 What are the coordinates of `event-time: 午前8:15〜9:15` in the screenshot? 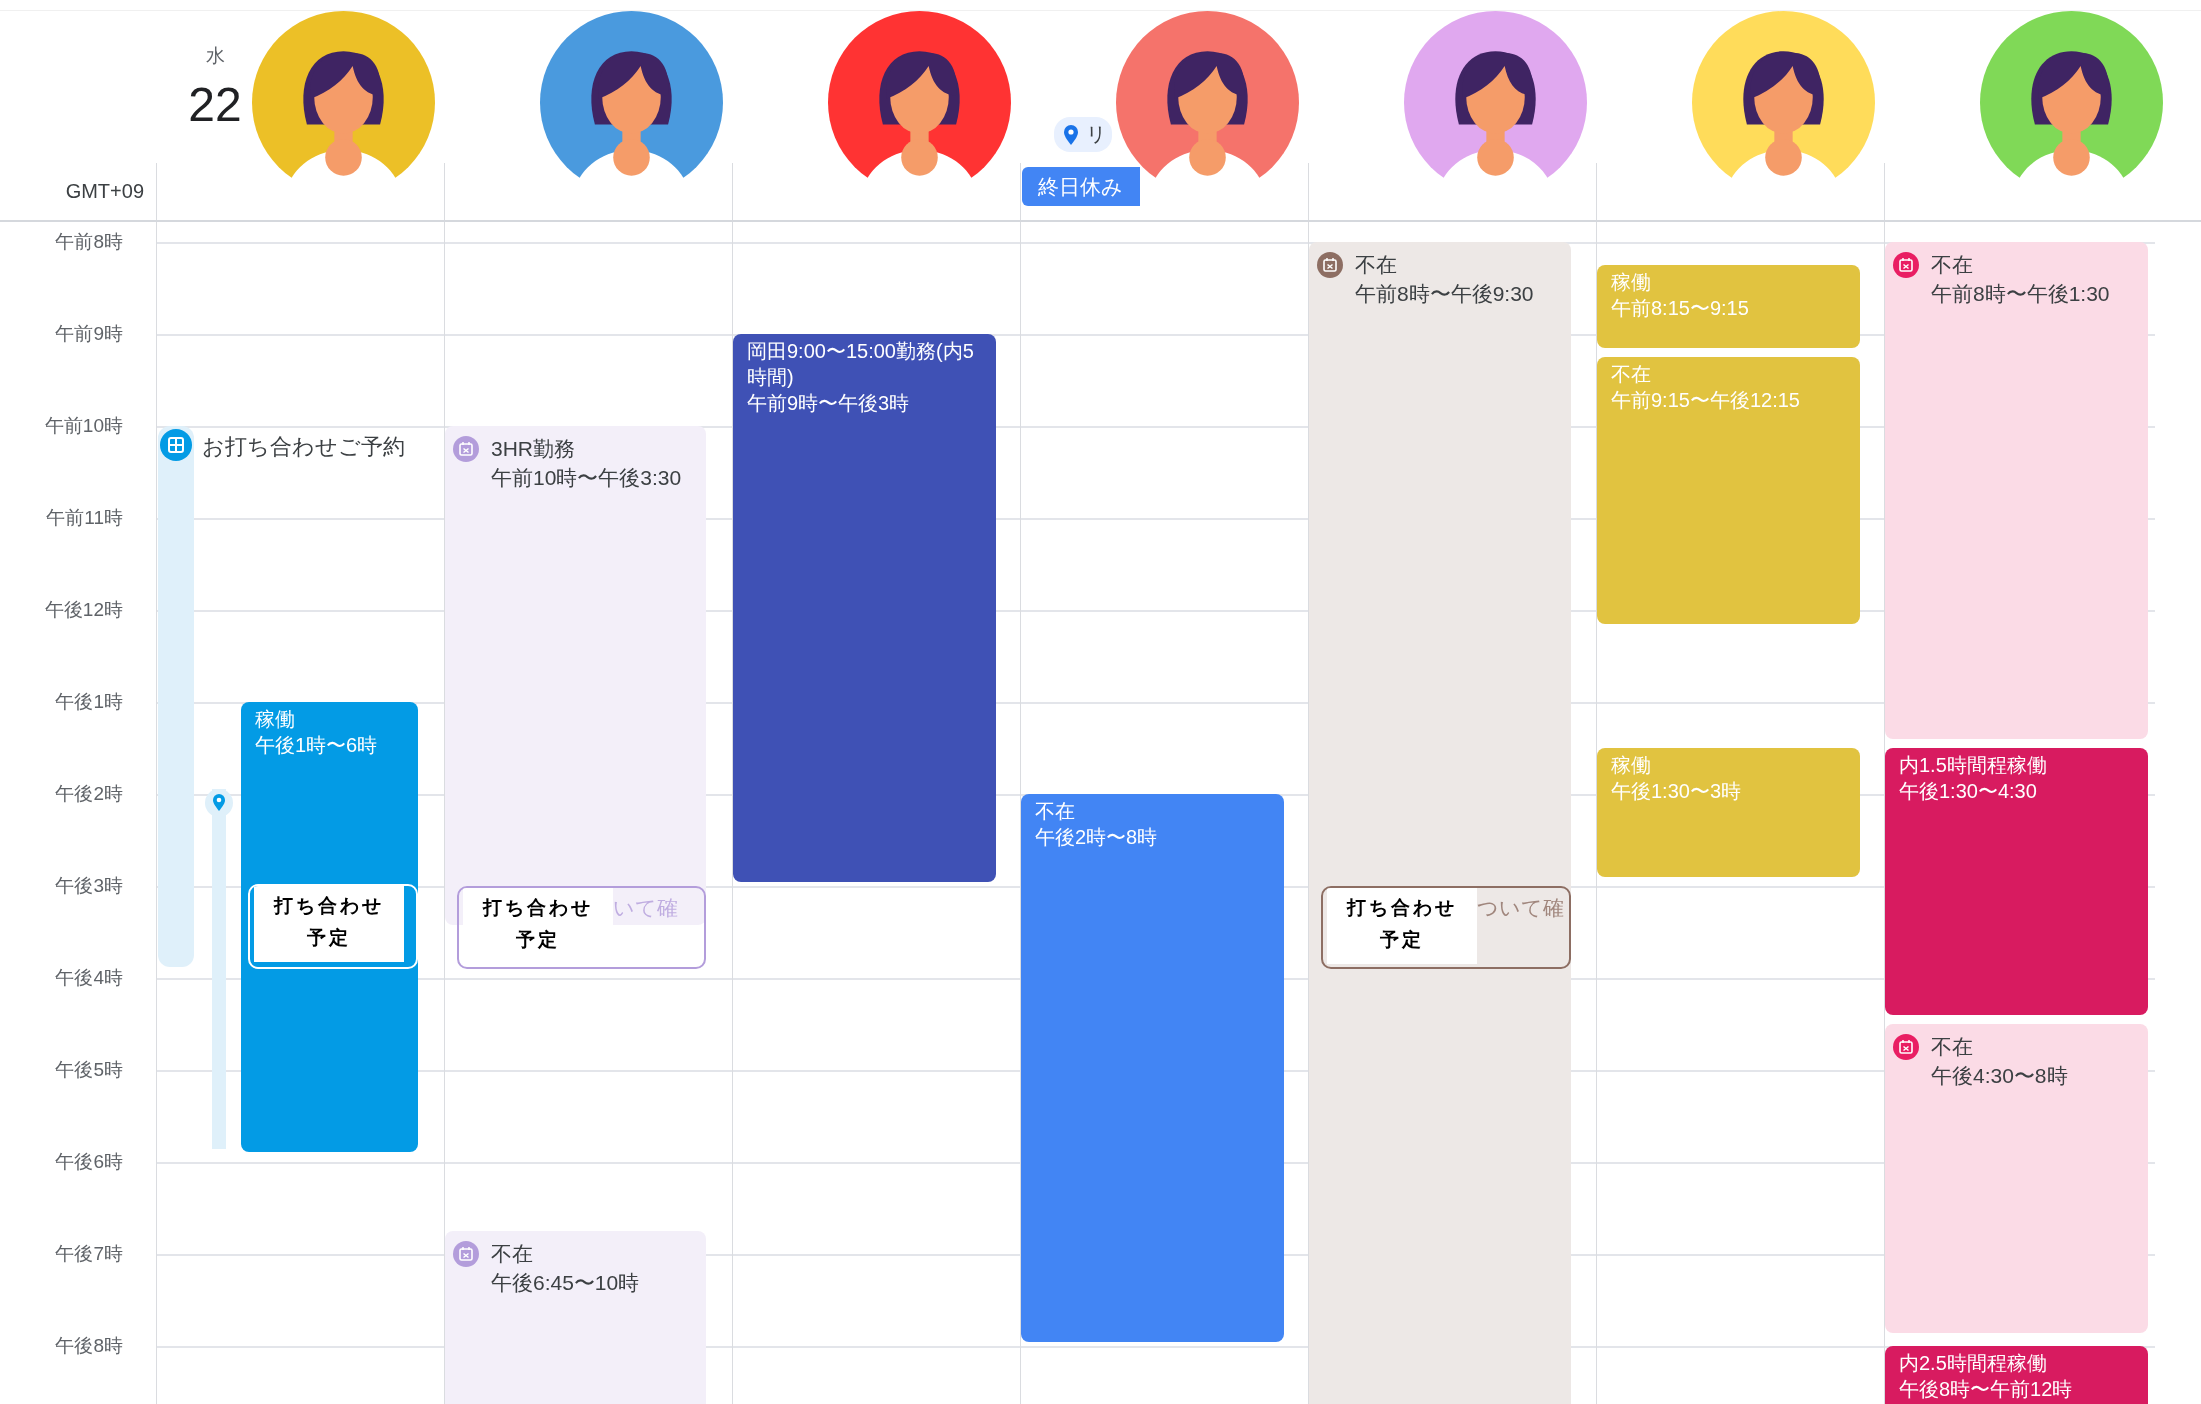 It's located at (1680, 308).